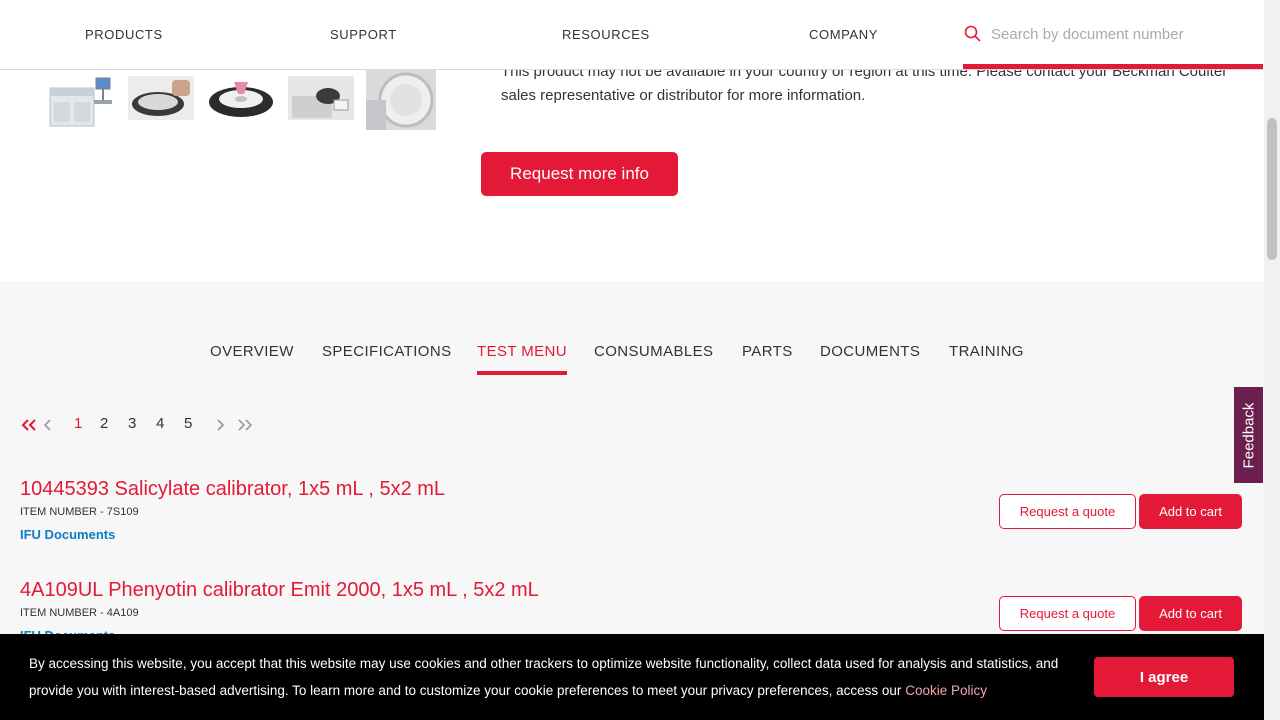 This screenshot has width=1280, height=720. What do you see at coordinates (188, 423) in the screenshot?
I see `page-5: 5` at bounding box center [188, 423].